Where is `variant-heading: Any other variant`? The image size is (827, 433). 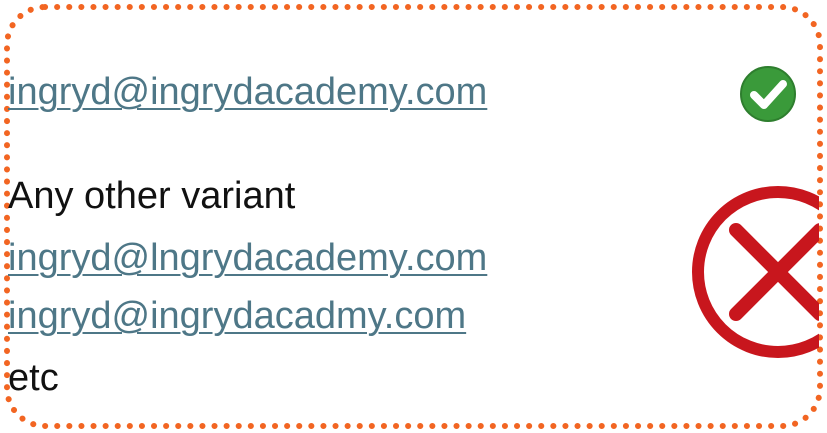
variant-heading: Any other variant is located at coordinates (152, 196).